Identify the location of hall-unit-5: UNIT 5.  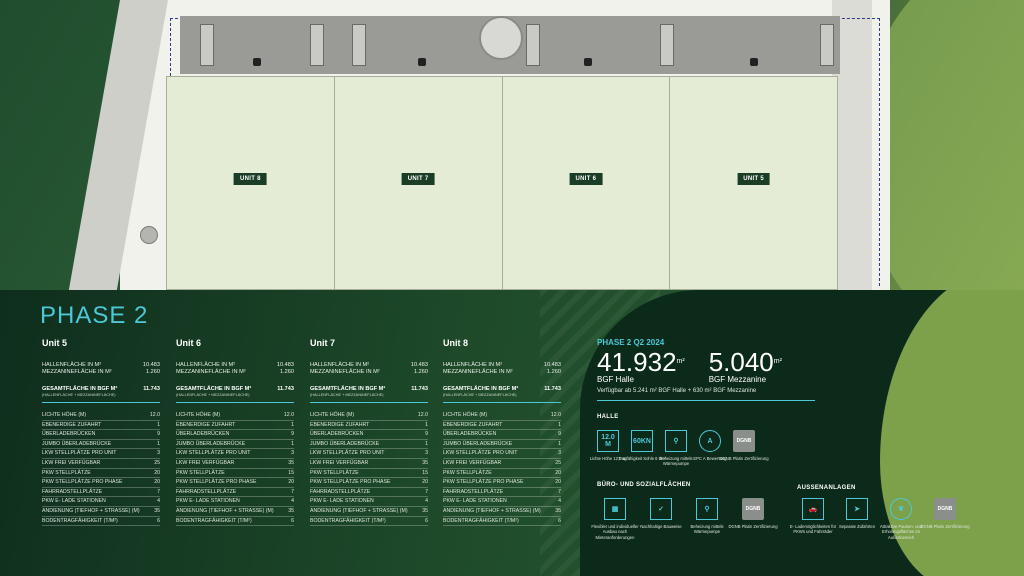
(753, 183).